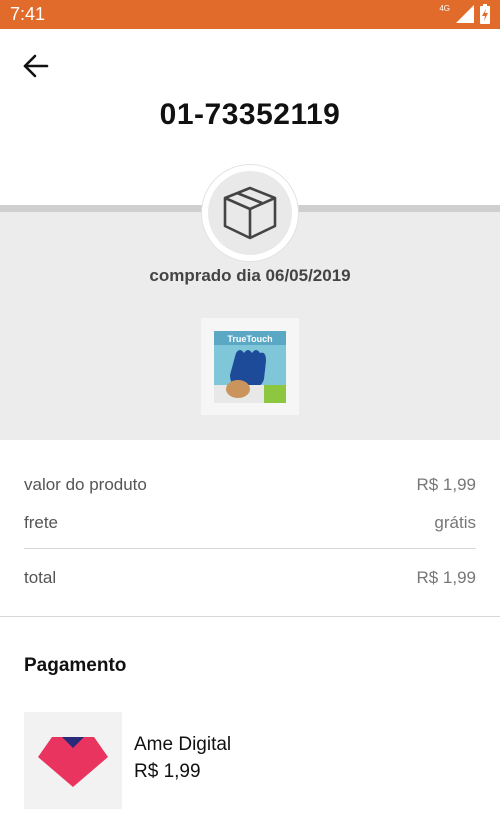 The image size is (500, 824). I want to click on product-value: R$ 1,99, so click(446, 484).